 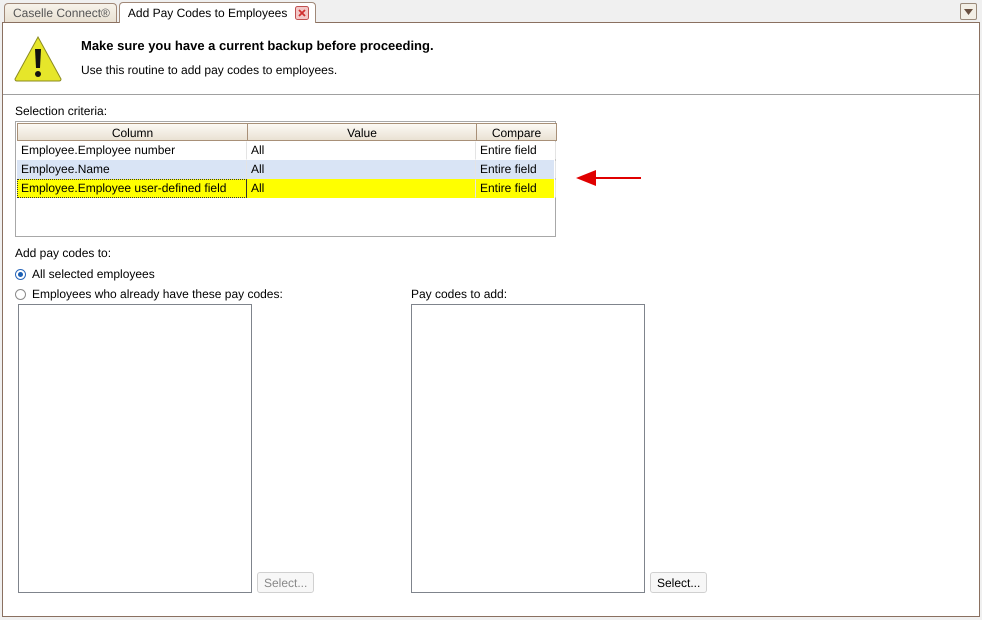 I want to click on close-icon, so click(x=302, y=13).